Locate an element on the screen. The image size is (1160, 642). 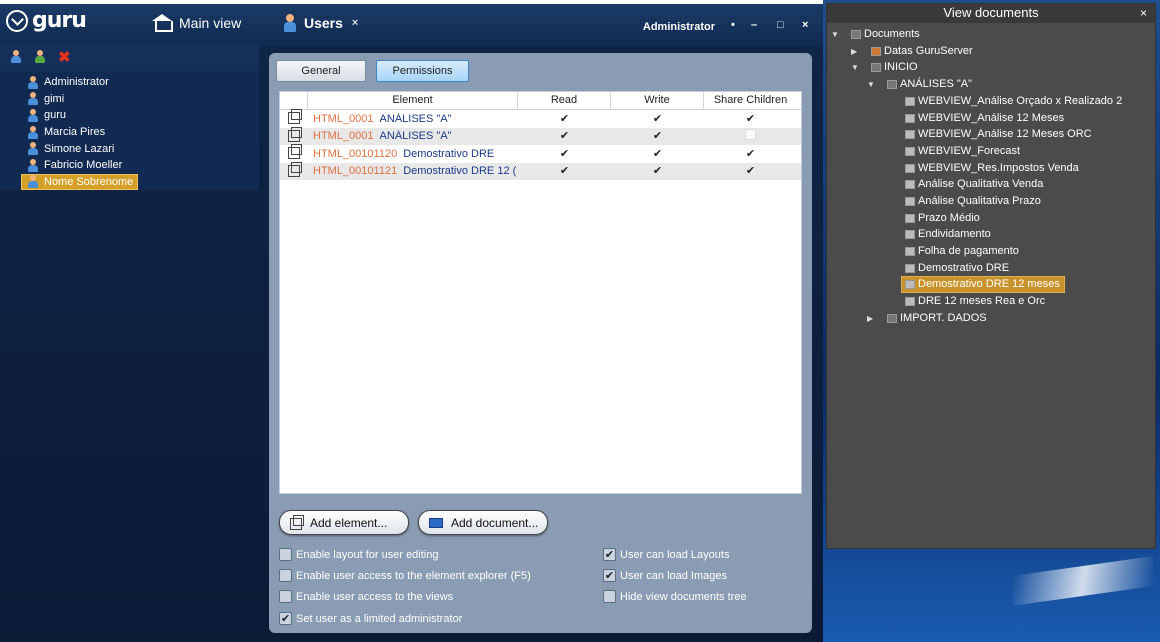
tree-node: DRE 12 meses Rea e Orc is located at coordinates (975, 301).